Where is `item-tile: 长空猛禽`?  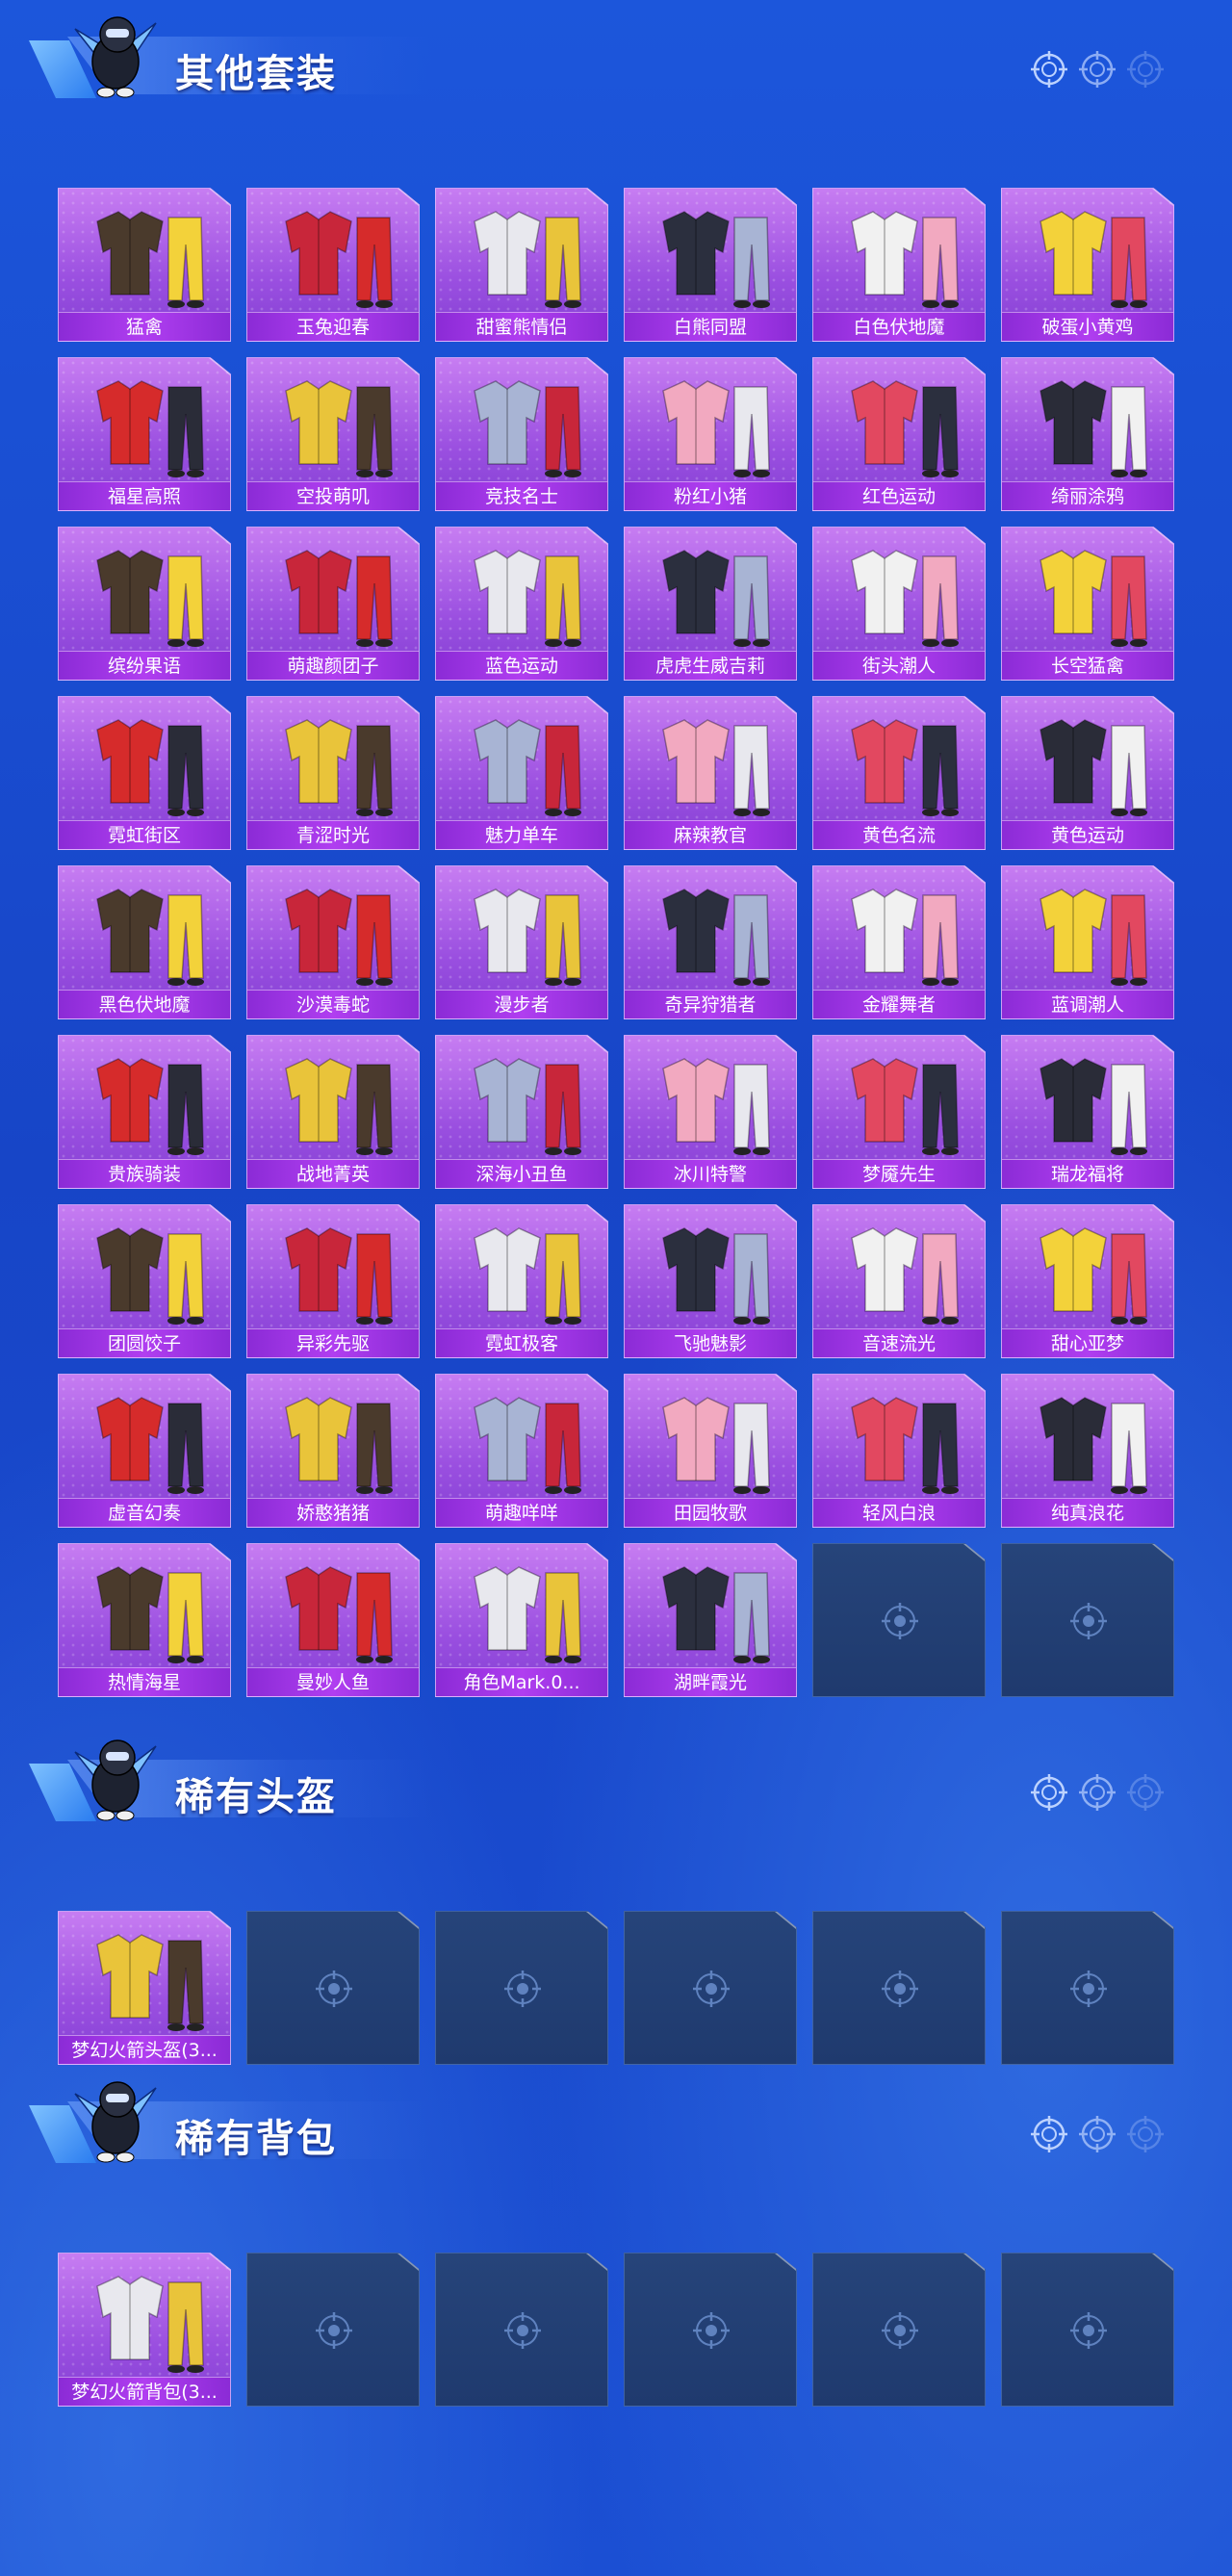
item-tile: 长空猛禽 is located at coordinates (1087, 604).